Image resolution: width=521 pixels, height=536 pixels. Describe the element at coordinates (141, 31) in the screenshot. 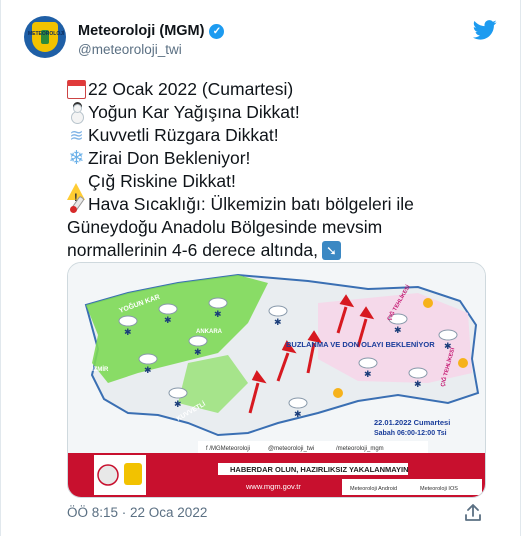

I see `author-display-name: Meteoroloji (MGM)` at that location.